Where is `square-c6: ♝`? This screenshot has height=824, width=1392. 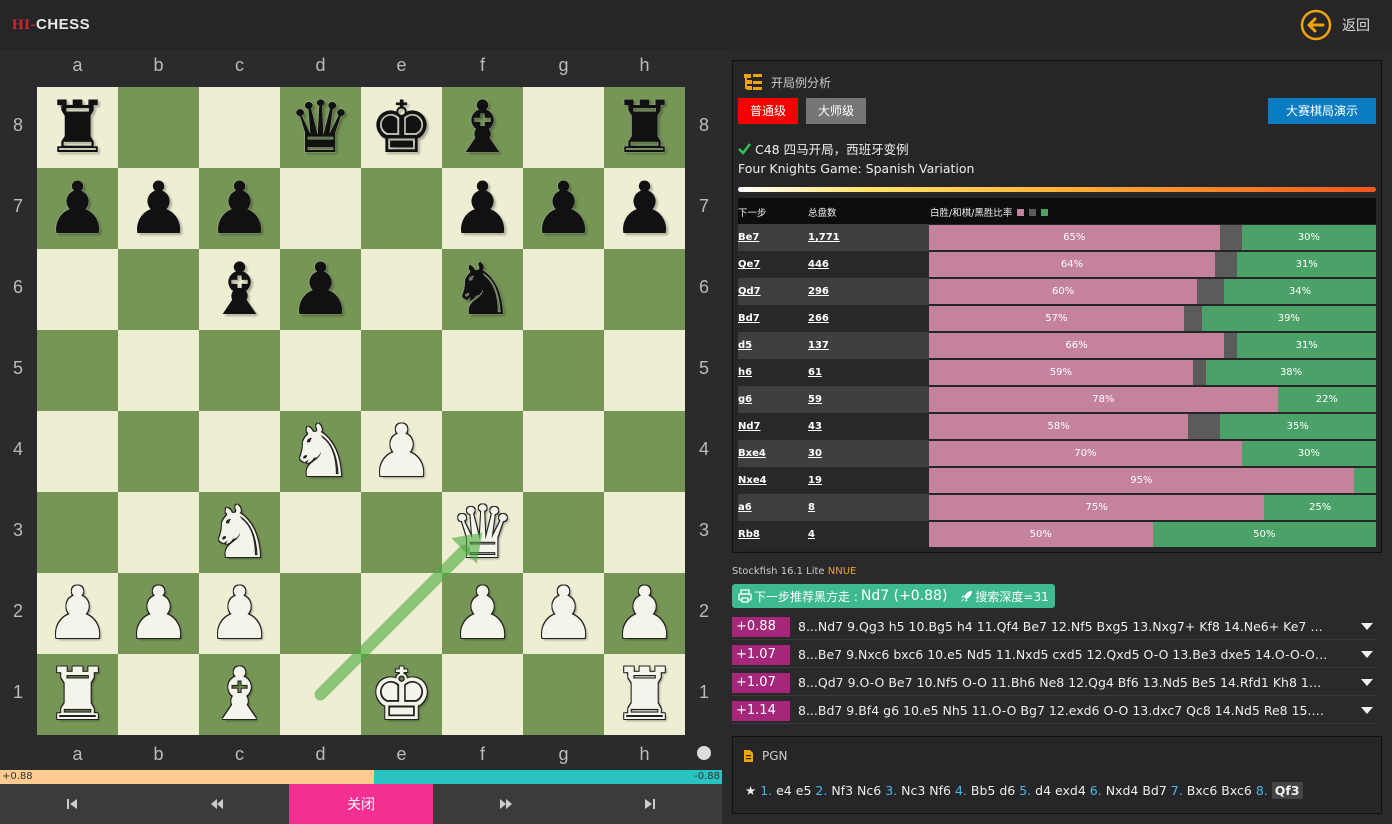 square-c6: ♝ is located at coordinates (239, 289).